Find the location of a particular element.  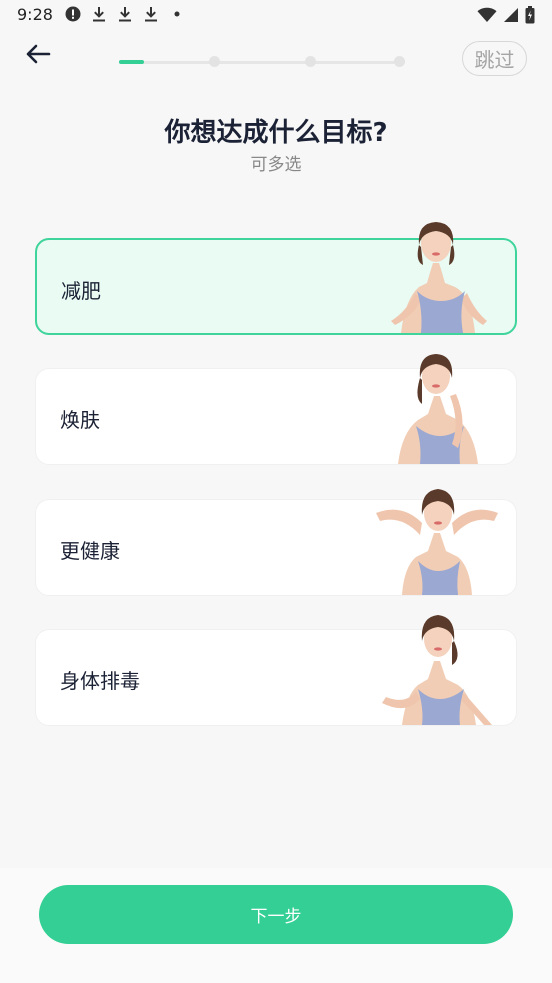

woman-running-illustration is located at coordinates (437, 670).